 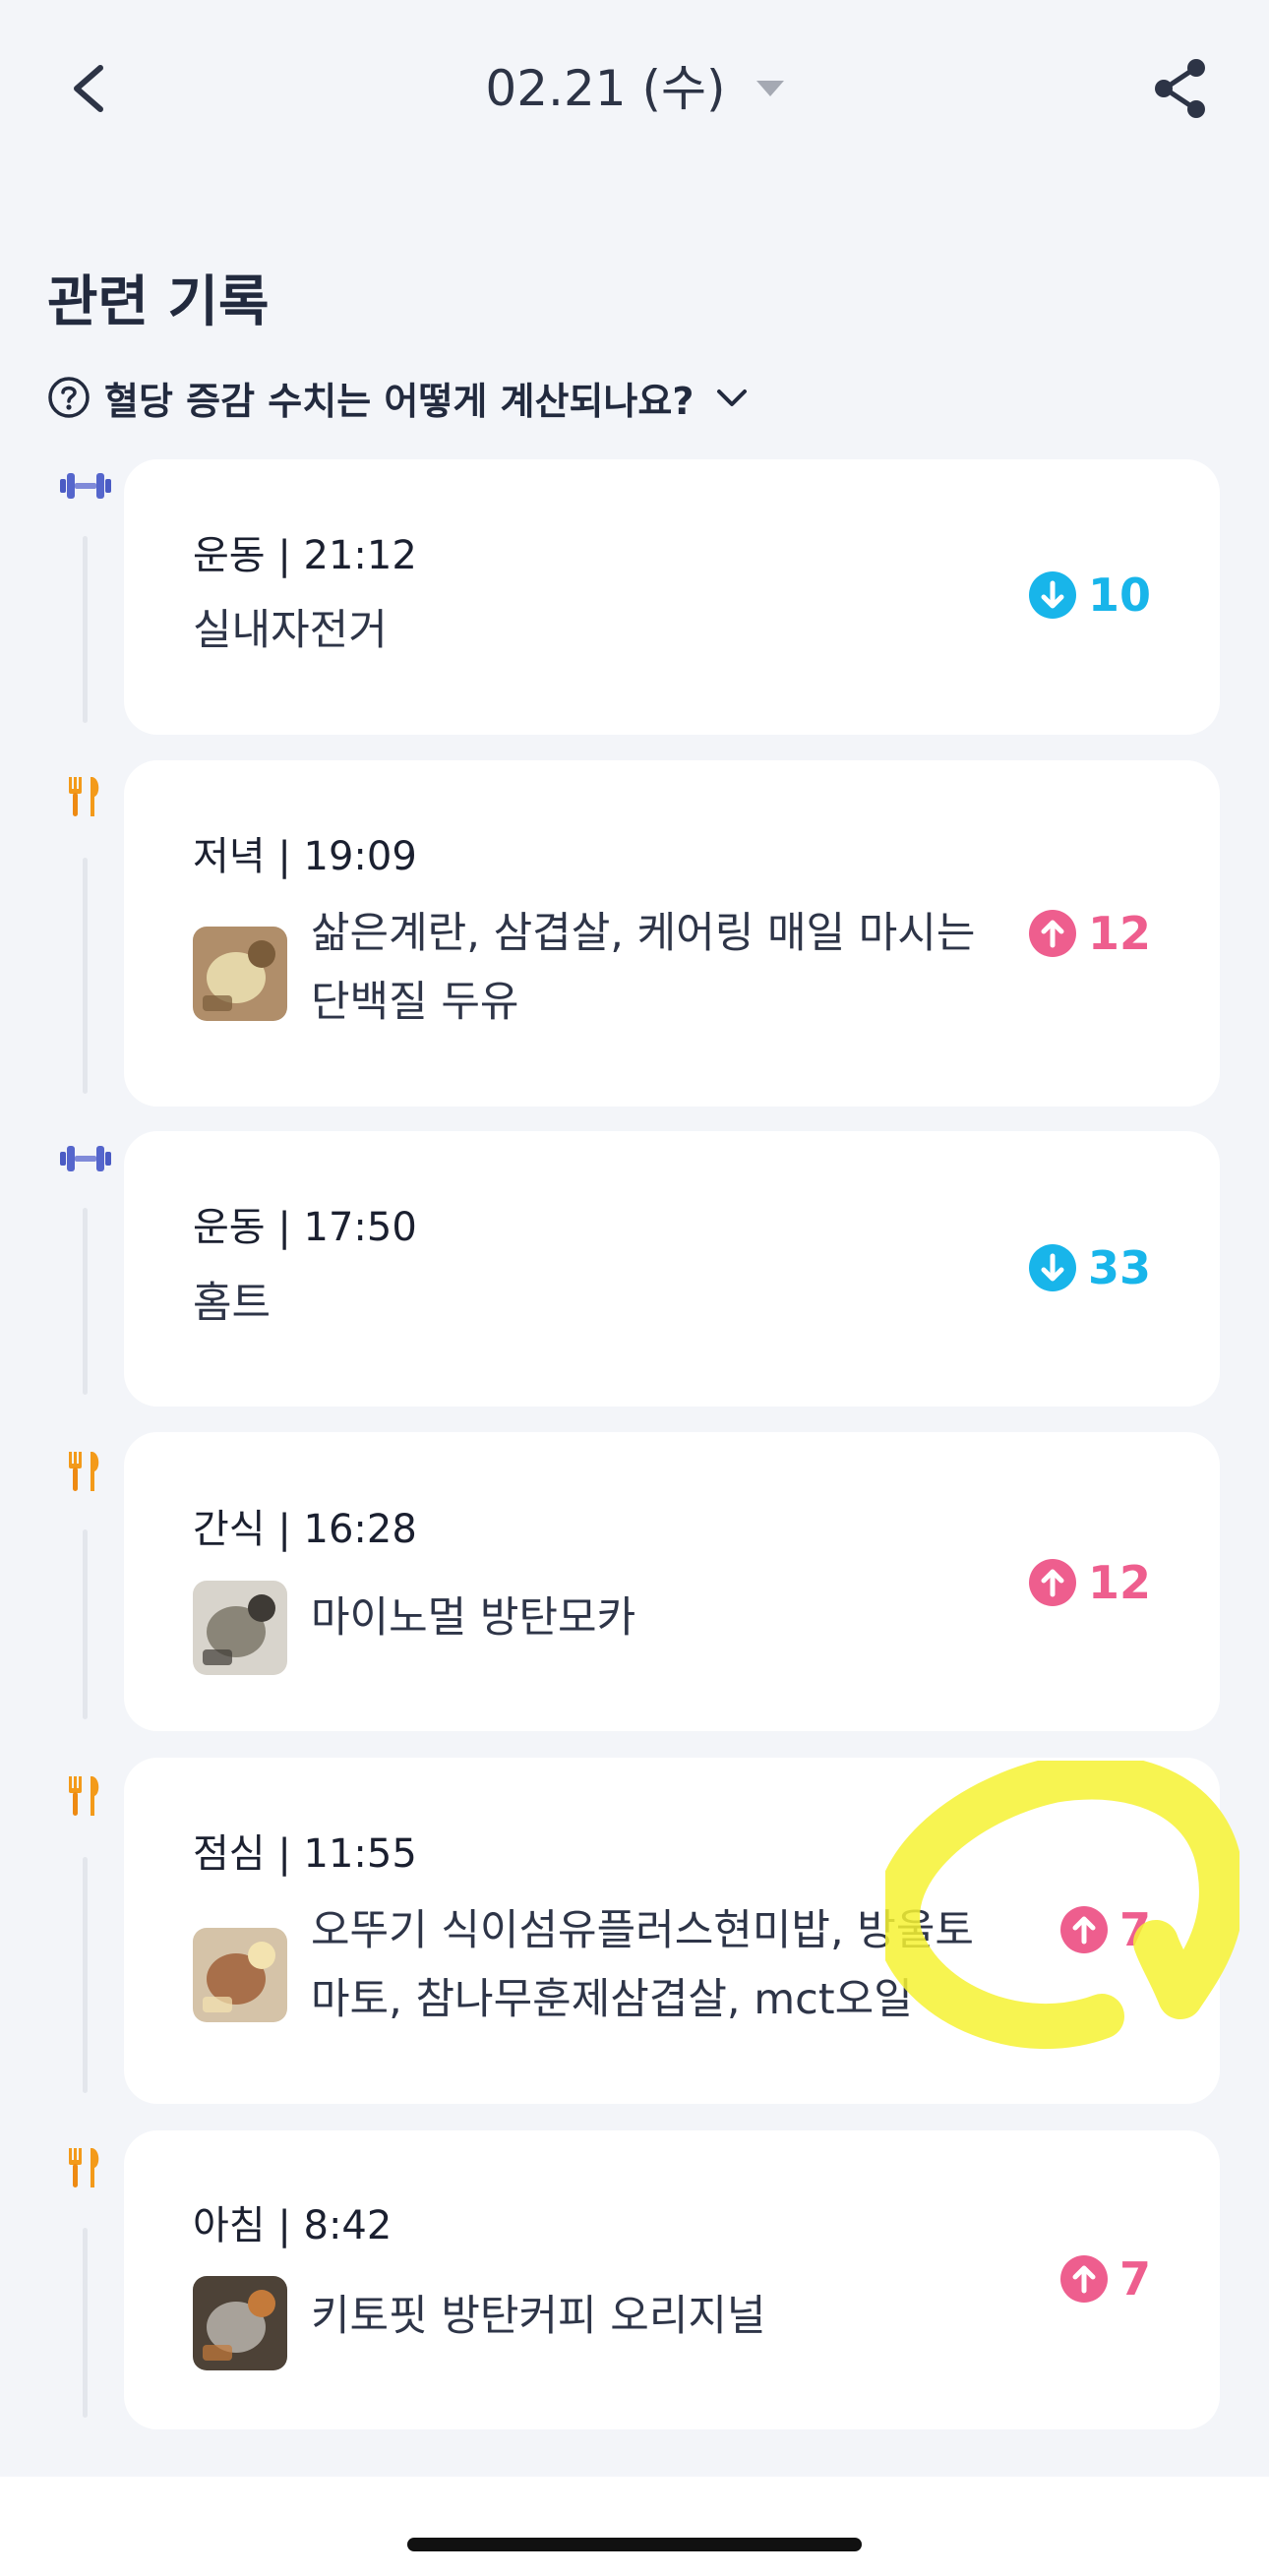 I want to click on date-selector: 02.21 (수), so click(x=634, y=88).